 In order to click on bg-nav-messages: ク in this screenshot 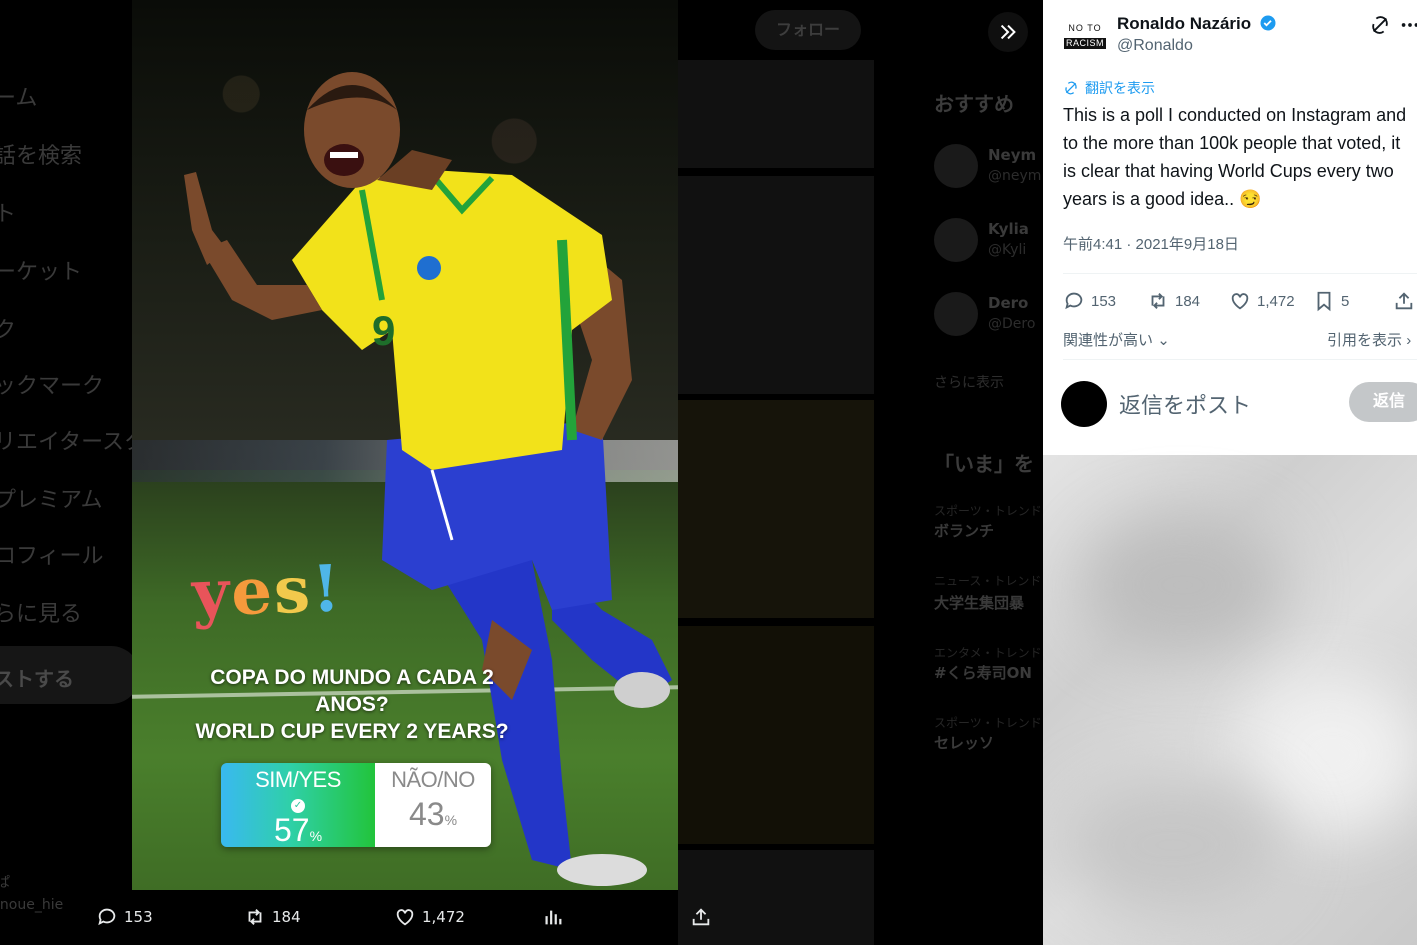, I will do `click(8, 330)`.